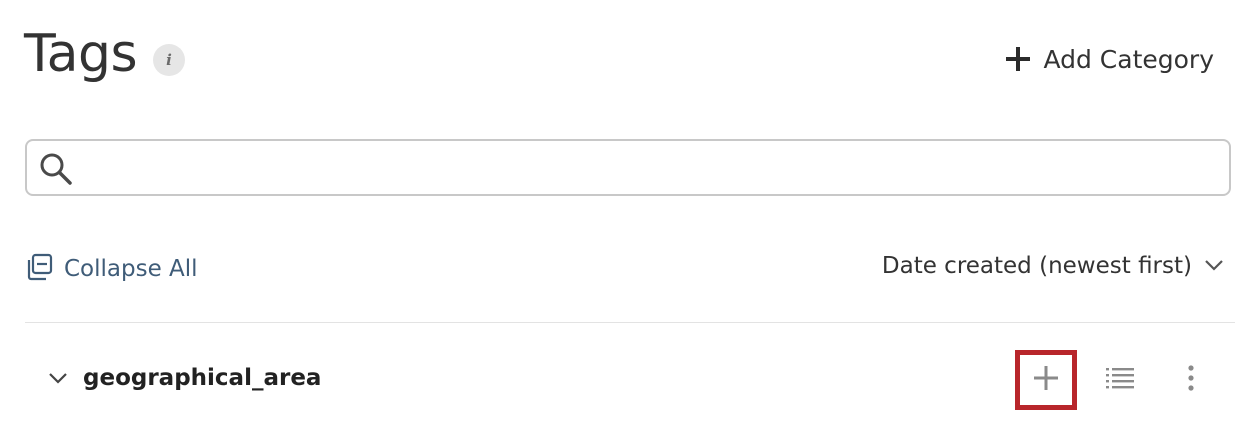 The image size is (1240, 428). I want to click on info-icon: i, so click(169, 60).